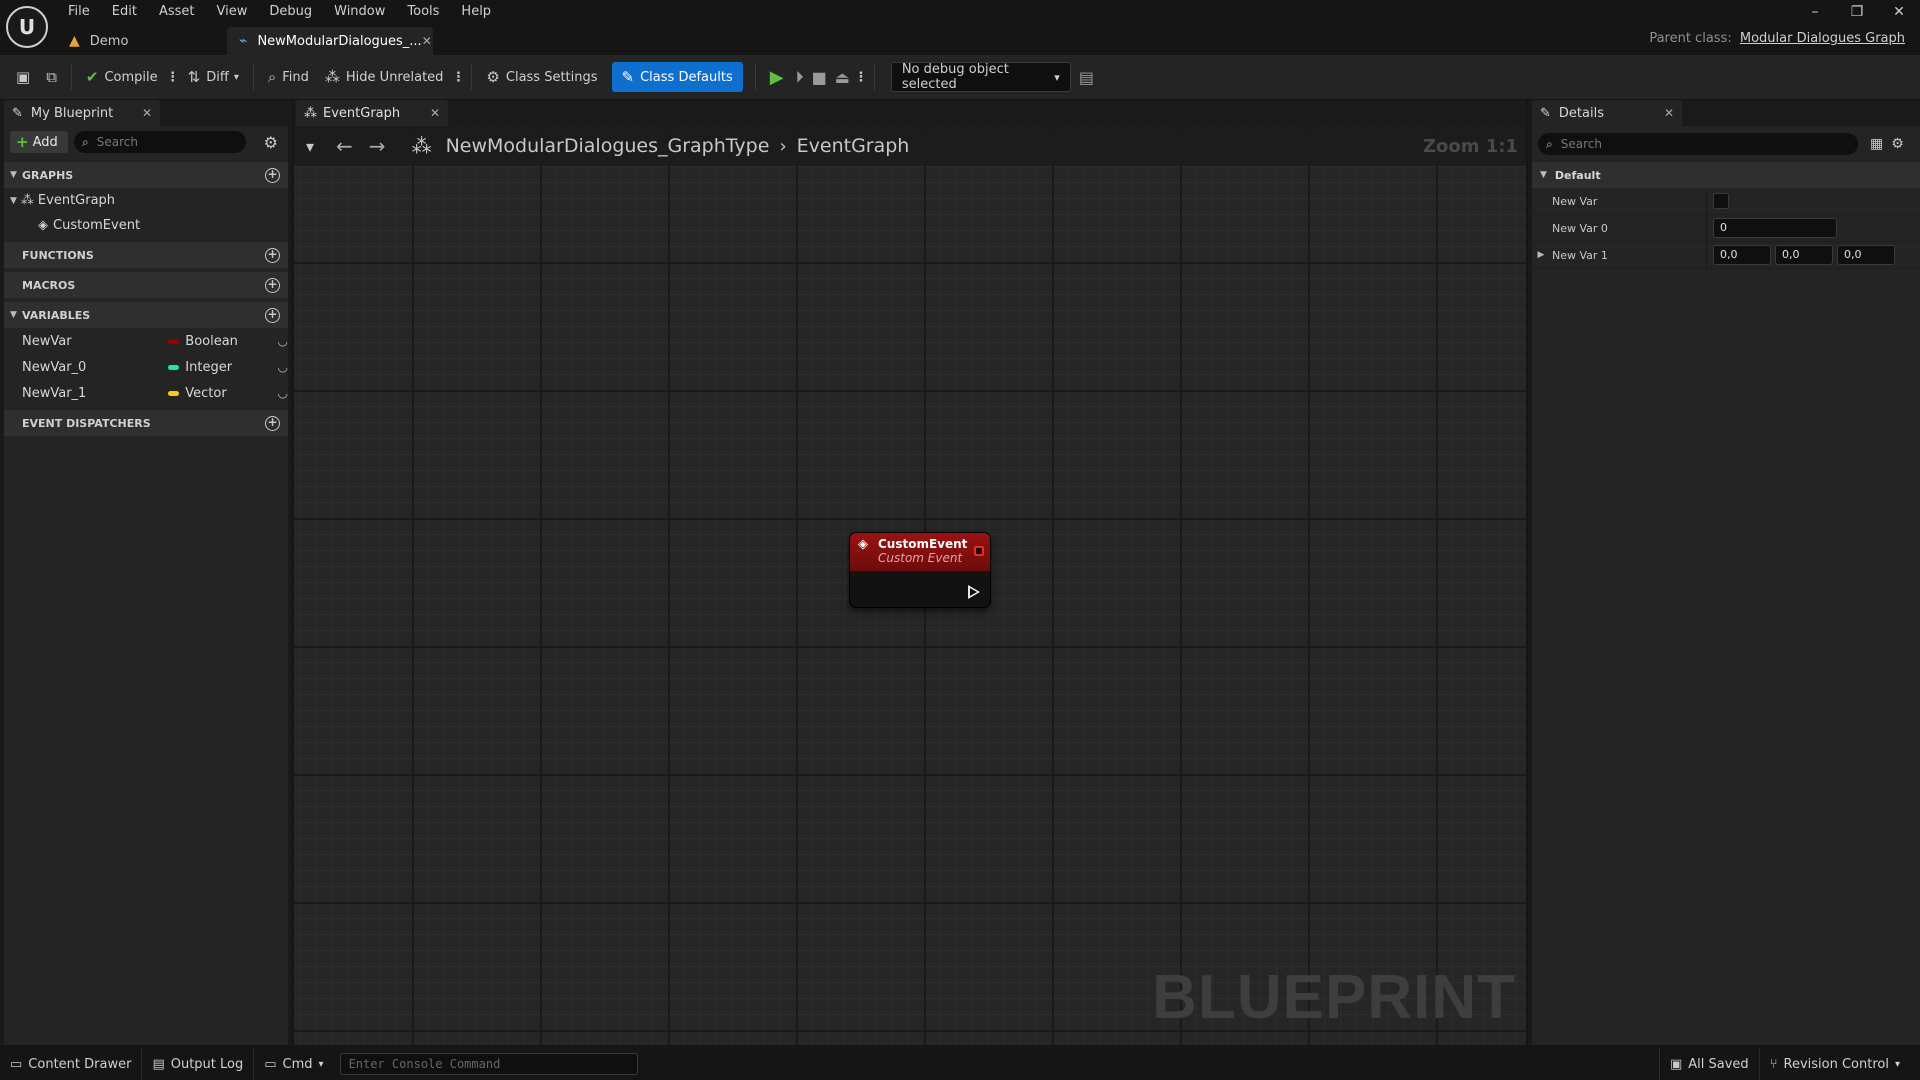 This screenshot has width=1920, height=1080. Describe the element at coordinates (458, 77) in the screenshot. I see `find-options-icon: ⋮` at that location.